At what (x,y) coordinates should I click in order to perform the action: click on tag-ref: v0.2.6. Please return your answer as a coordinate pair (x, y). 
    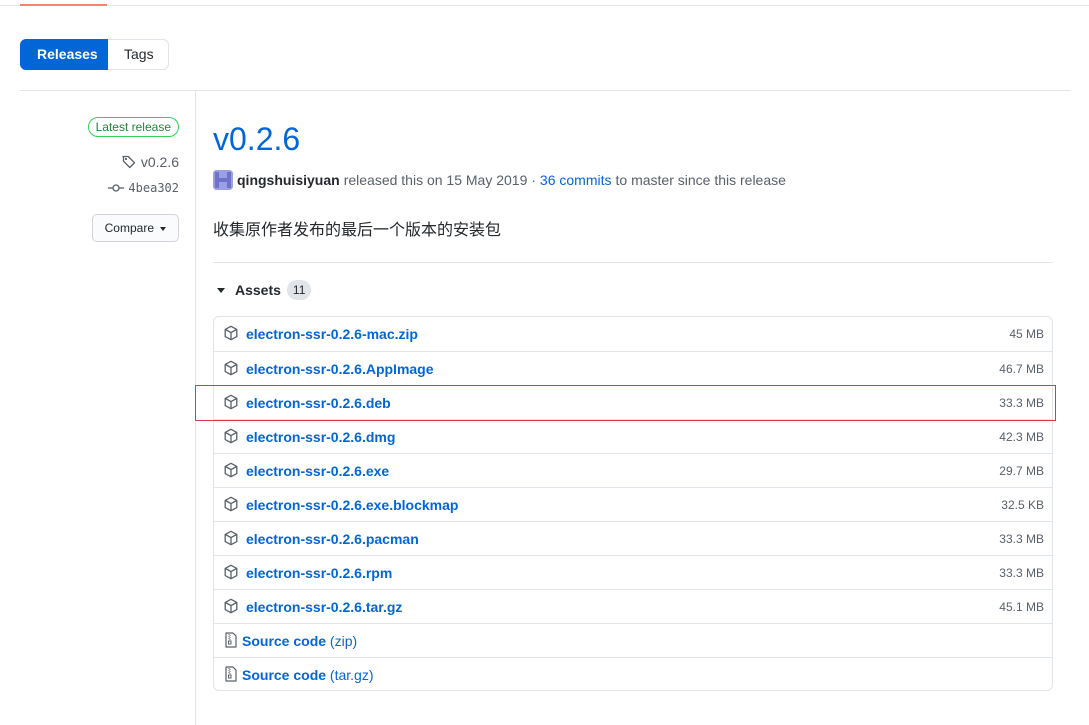
    Looking at the image, I should click on (150, 162).